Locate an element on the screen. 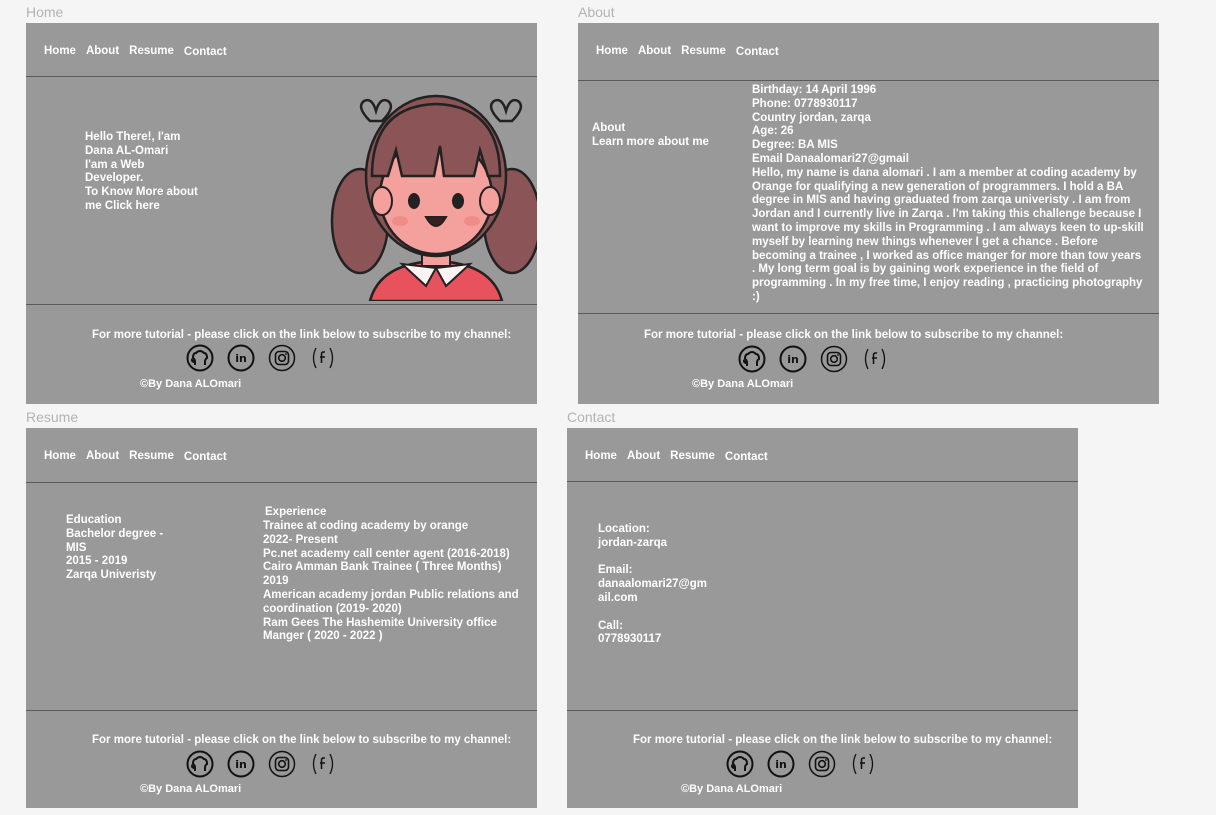 The height and width of the screenshot is (815, 1216). experience-title: Experience is located at coordinates (296, 512).